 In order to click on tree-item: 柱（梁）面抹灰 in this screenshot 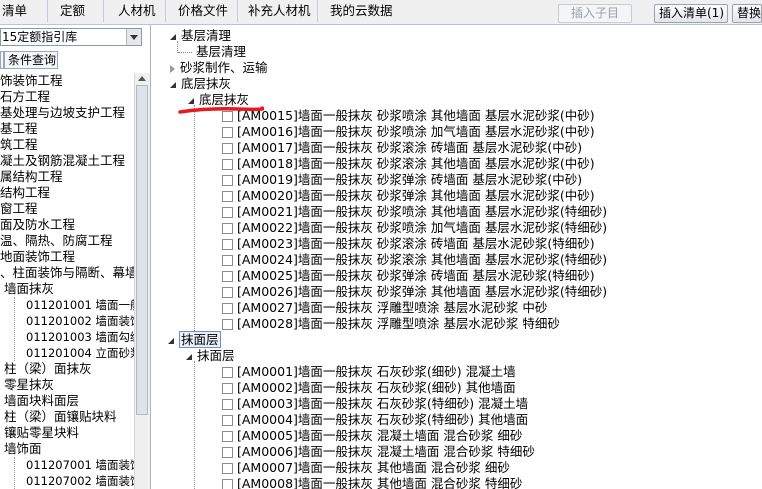, I will do `click(48, 369)`.